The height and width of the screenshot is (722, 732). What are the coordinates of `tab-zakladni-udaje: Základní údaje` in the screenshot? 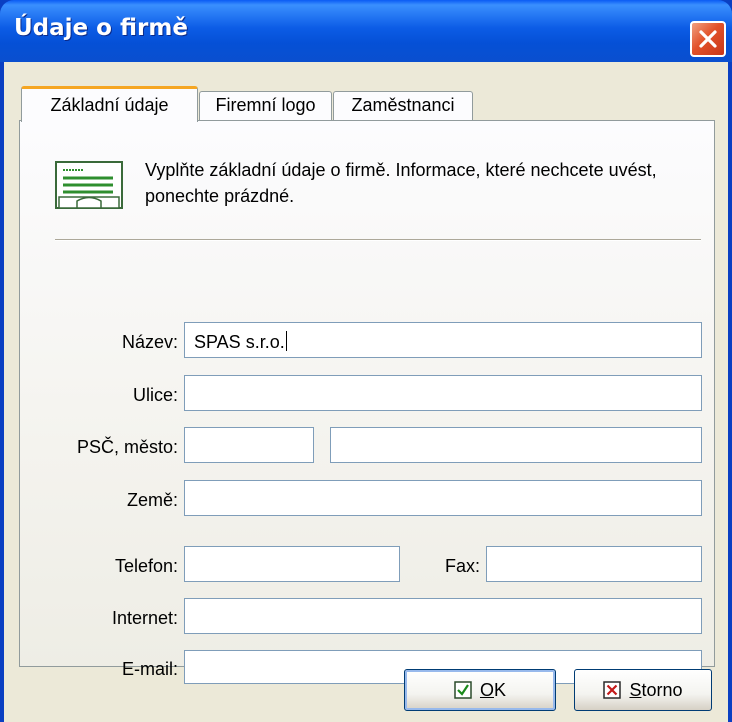 It's located at (109, 104).